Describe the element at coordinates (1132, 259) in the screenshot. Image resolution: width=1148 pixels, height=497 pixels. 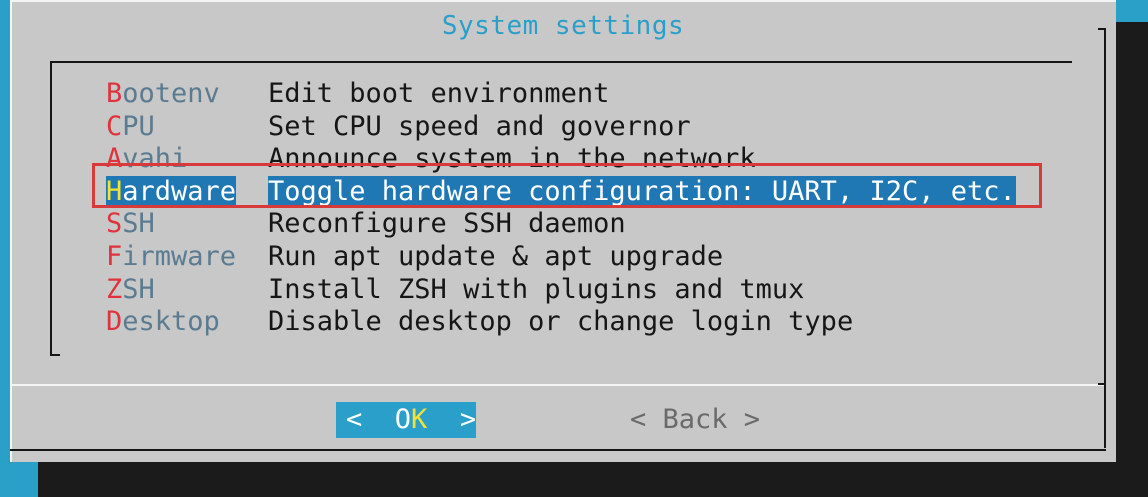
I see `dialog-shadow-right` at that location.